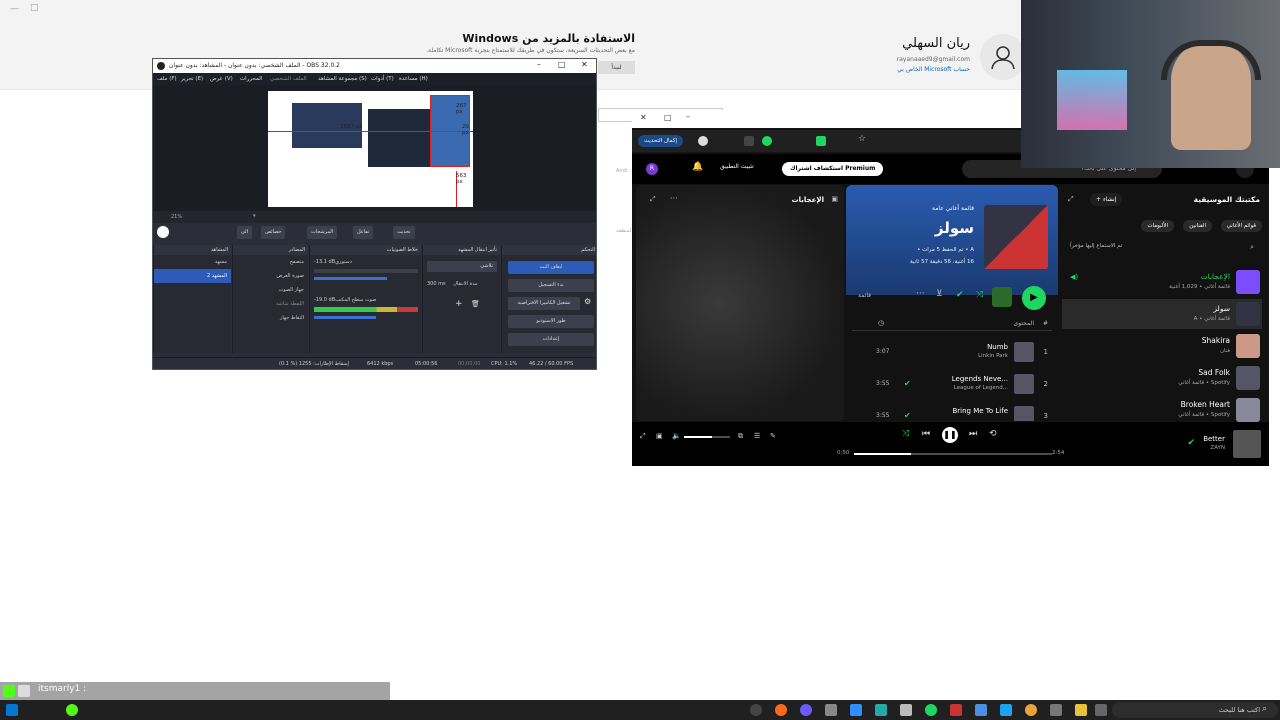 This screenshot has width=1280, height=720. I want to click on install-app-link: تثبيت التطبيق, so click(737, 166).